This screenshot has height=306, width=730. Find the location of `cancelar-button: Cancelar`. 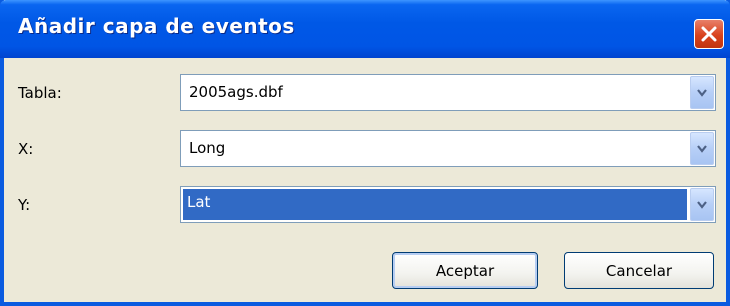

cancelar-button: Cancelar is located at coordinates (639, 270).